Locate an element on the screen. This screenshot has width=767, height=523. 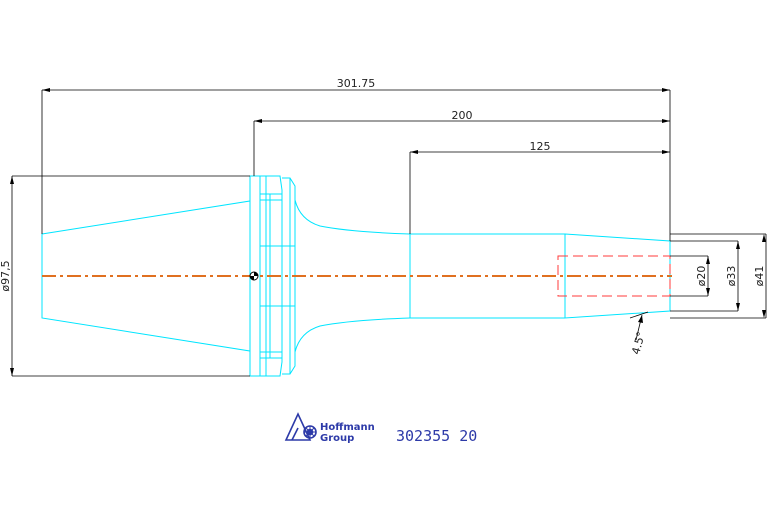
hoffmann-logo: Hoffmann Group is located at coordinates (329, 428).